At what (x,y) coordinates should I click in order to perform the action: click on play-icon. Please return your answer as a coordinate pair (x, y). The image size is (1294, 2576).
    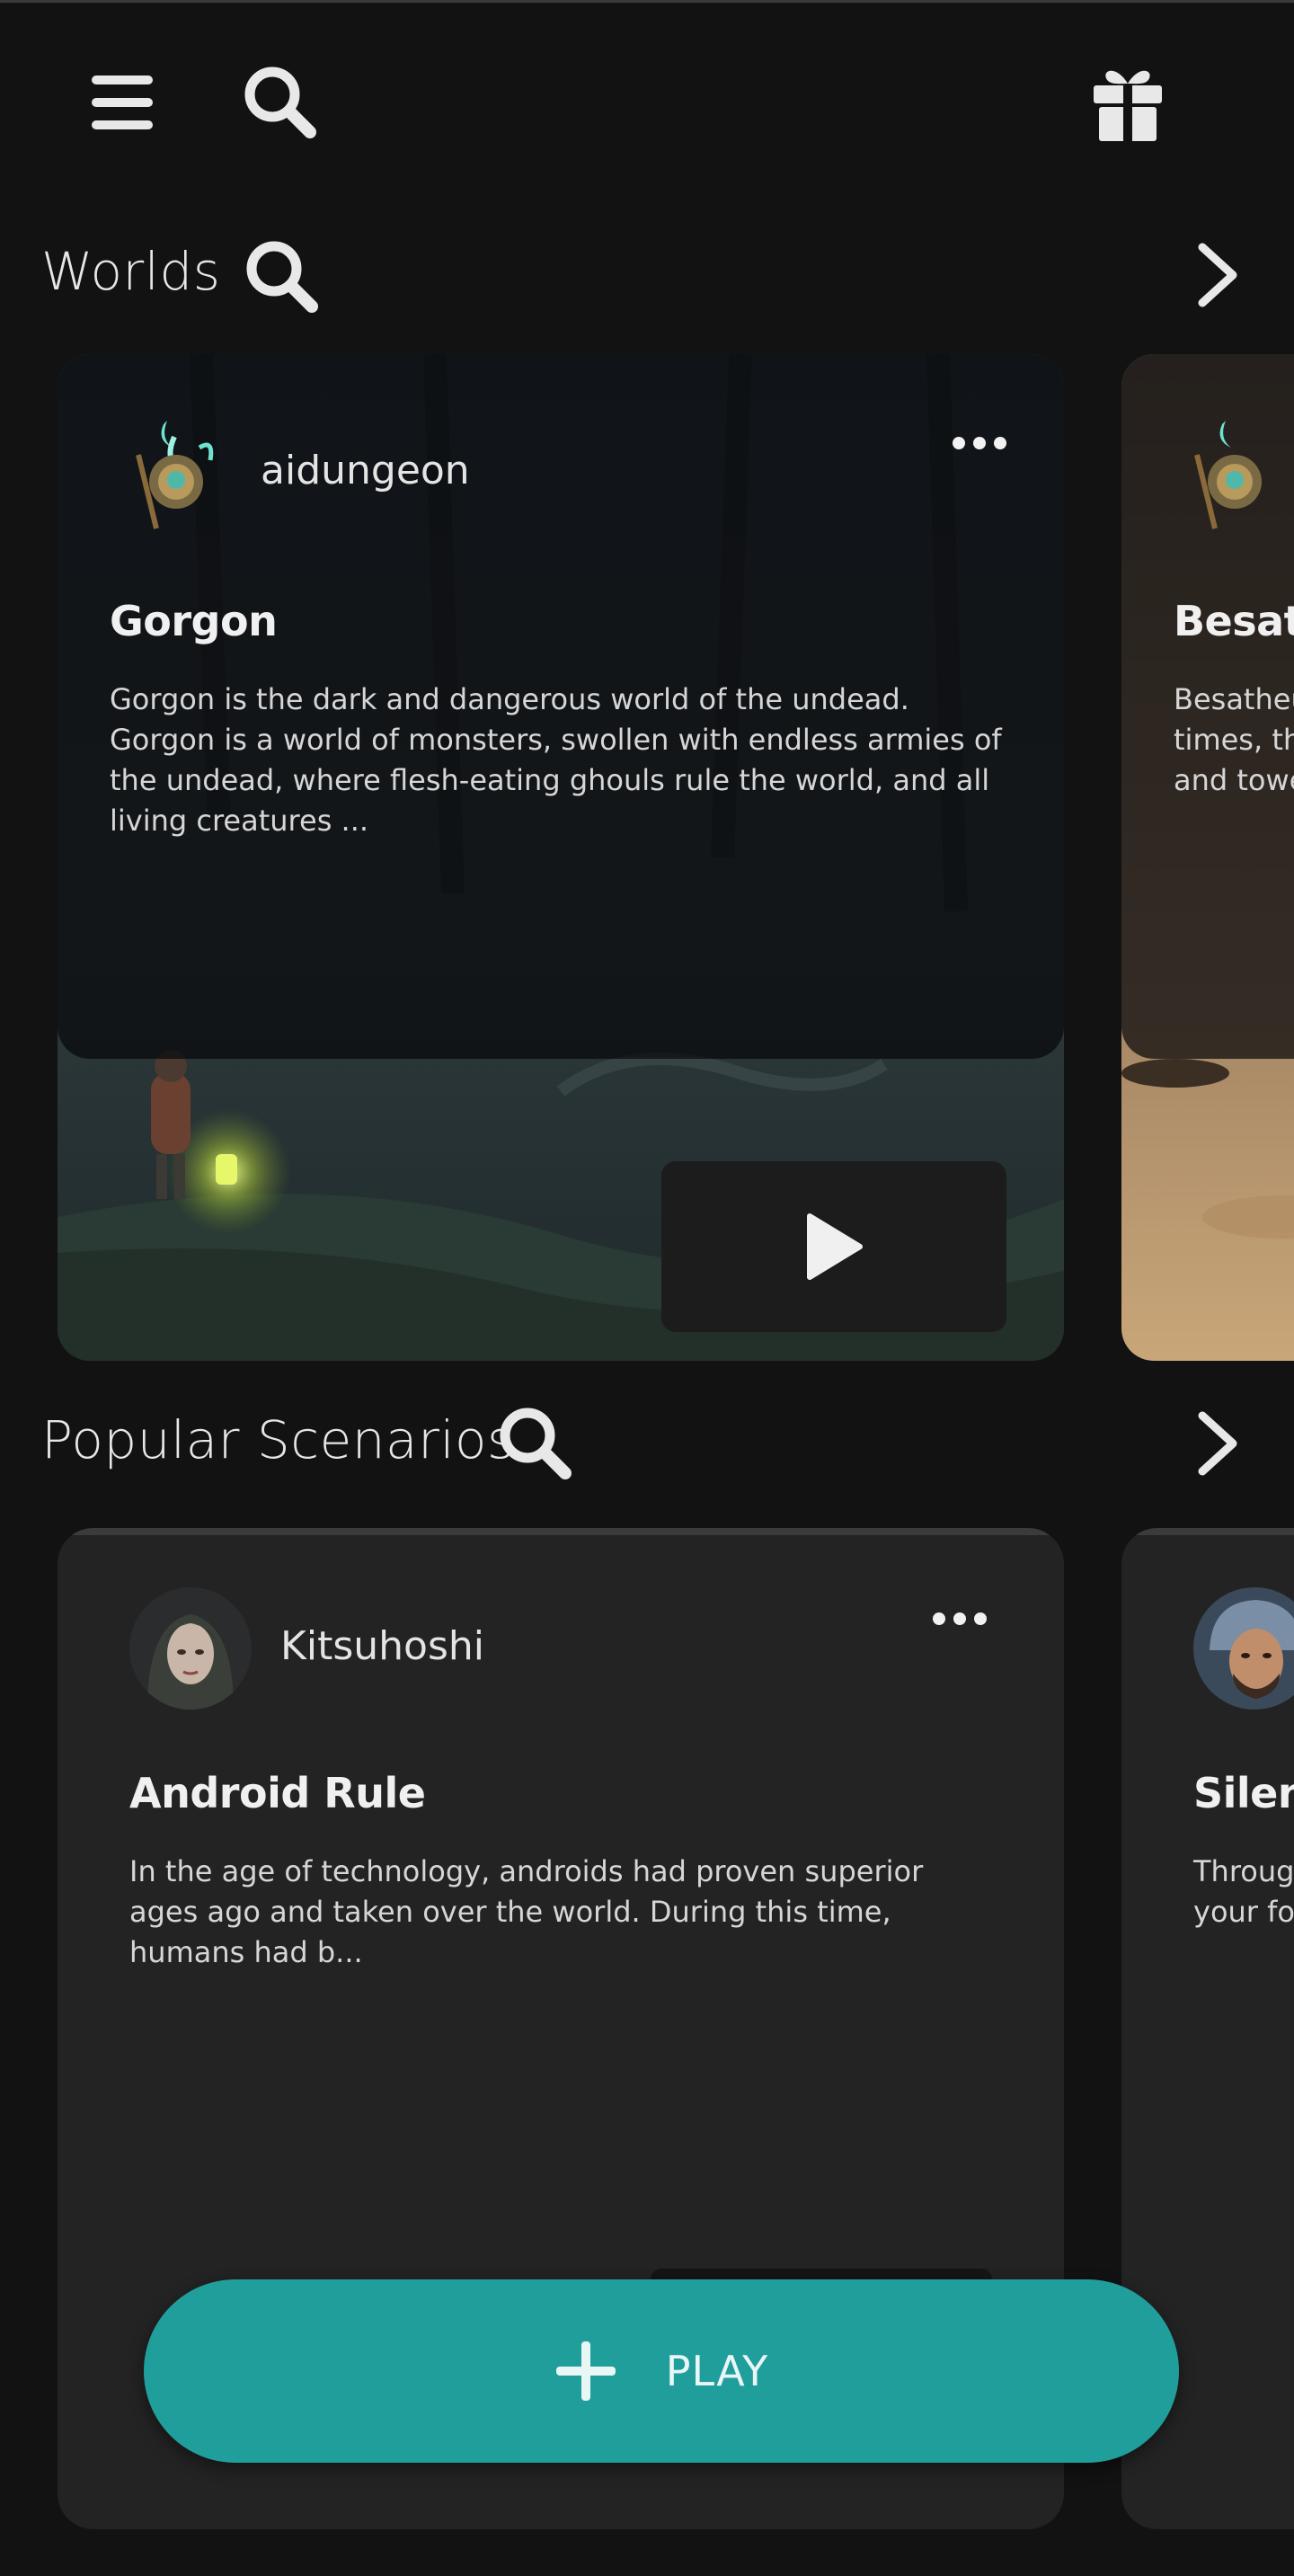
    Looking at the image, I should click on (835, 1246).